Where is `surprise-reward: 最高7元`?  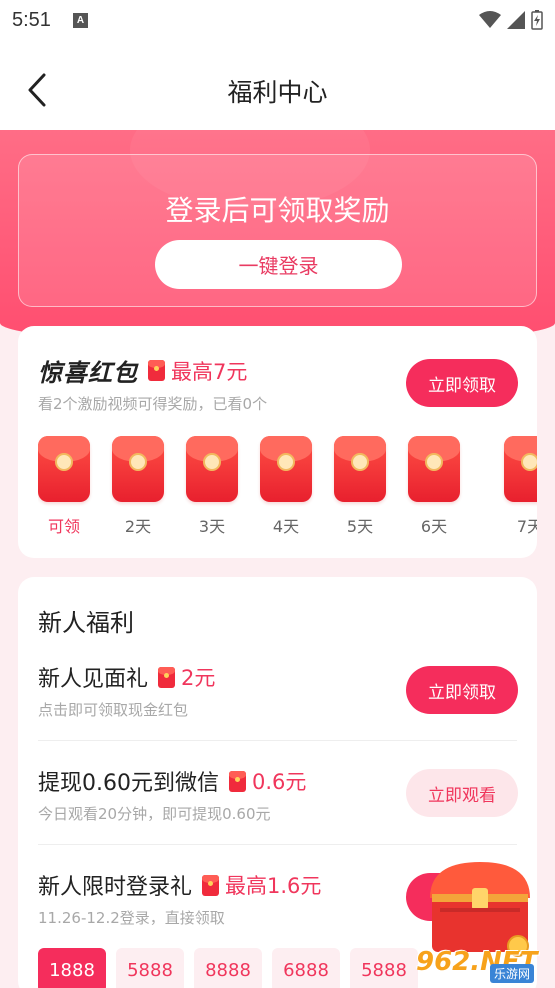
surprise-reward: 最高7元 is located at coordinates (209, 371).